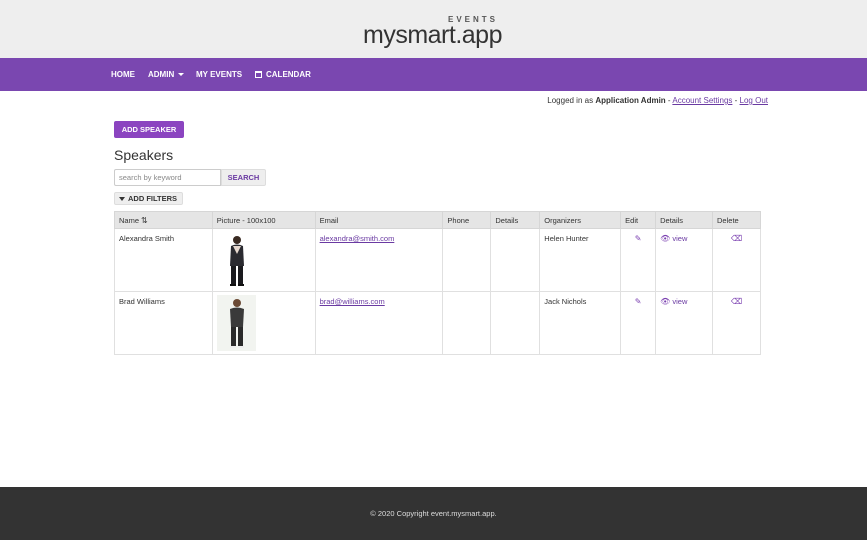  I want to click on add-filters-button: ADD FILTERS, so click(148, 198).